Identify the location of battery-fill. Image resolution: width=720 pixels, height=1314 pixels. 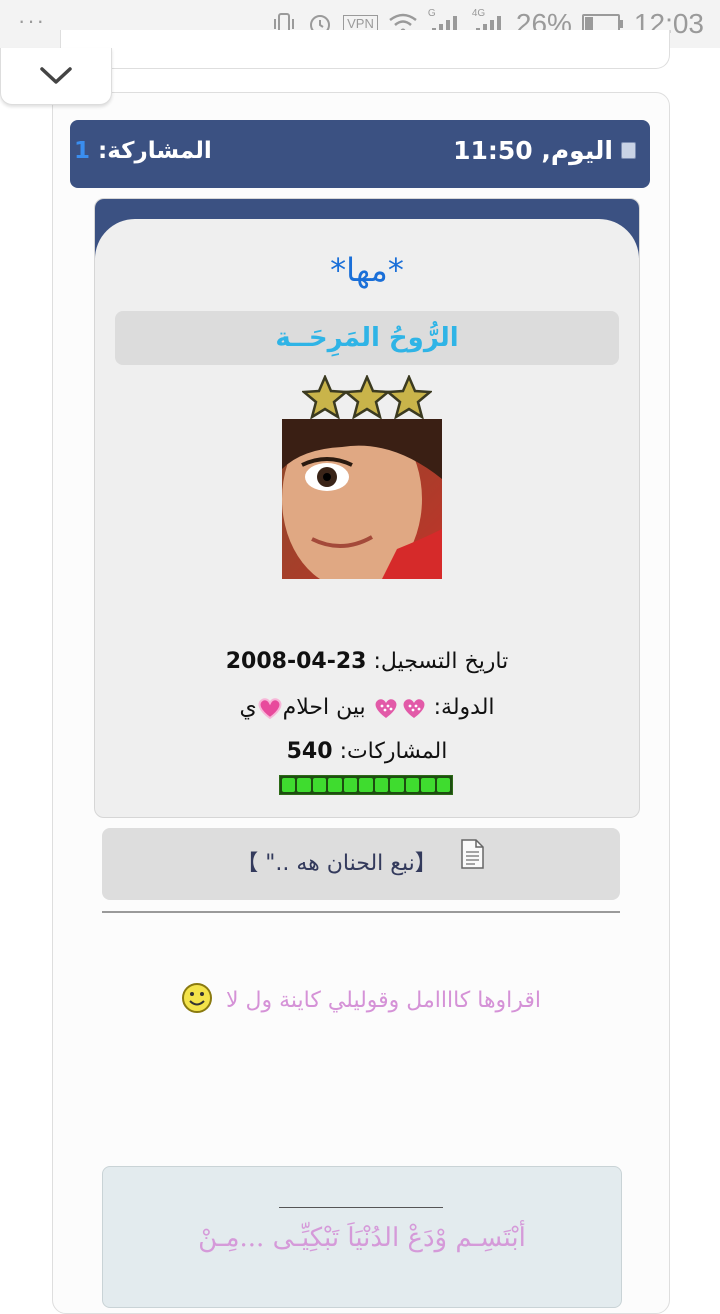
(588, 24).